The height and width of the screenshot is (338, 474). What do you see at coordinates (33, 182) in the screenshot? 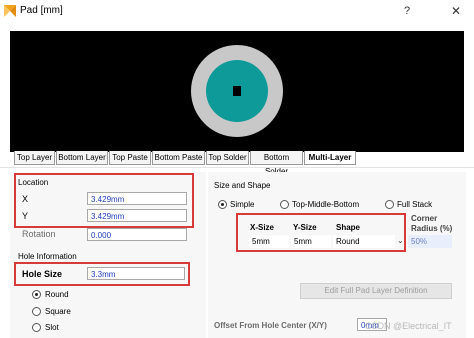
I see `location-group-label: Location` at bounding box center [33, 182].